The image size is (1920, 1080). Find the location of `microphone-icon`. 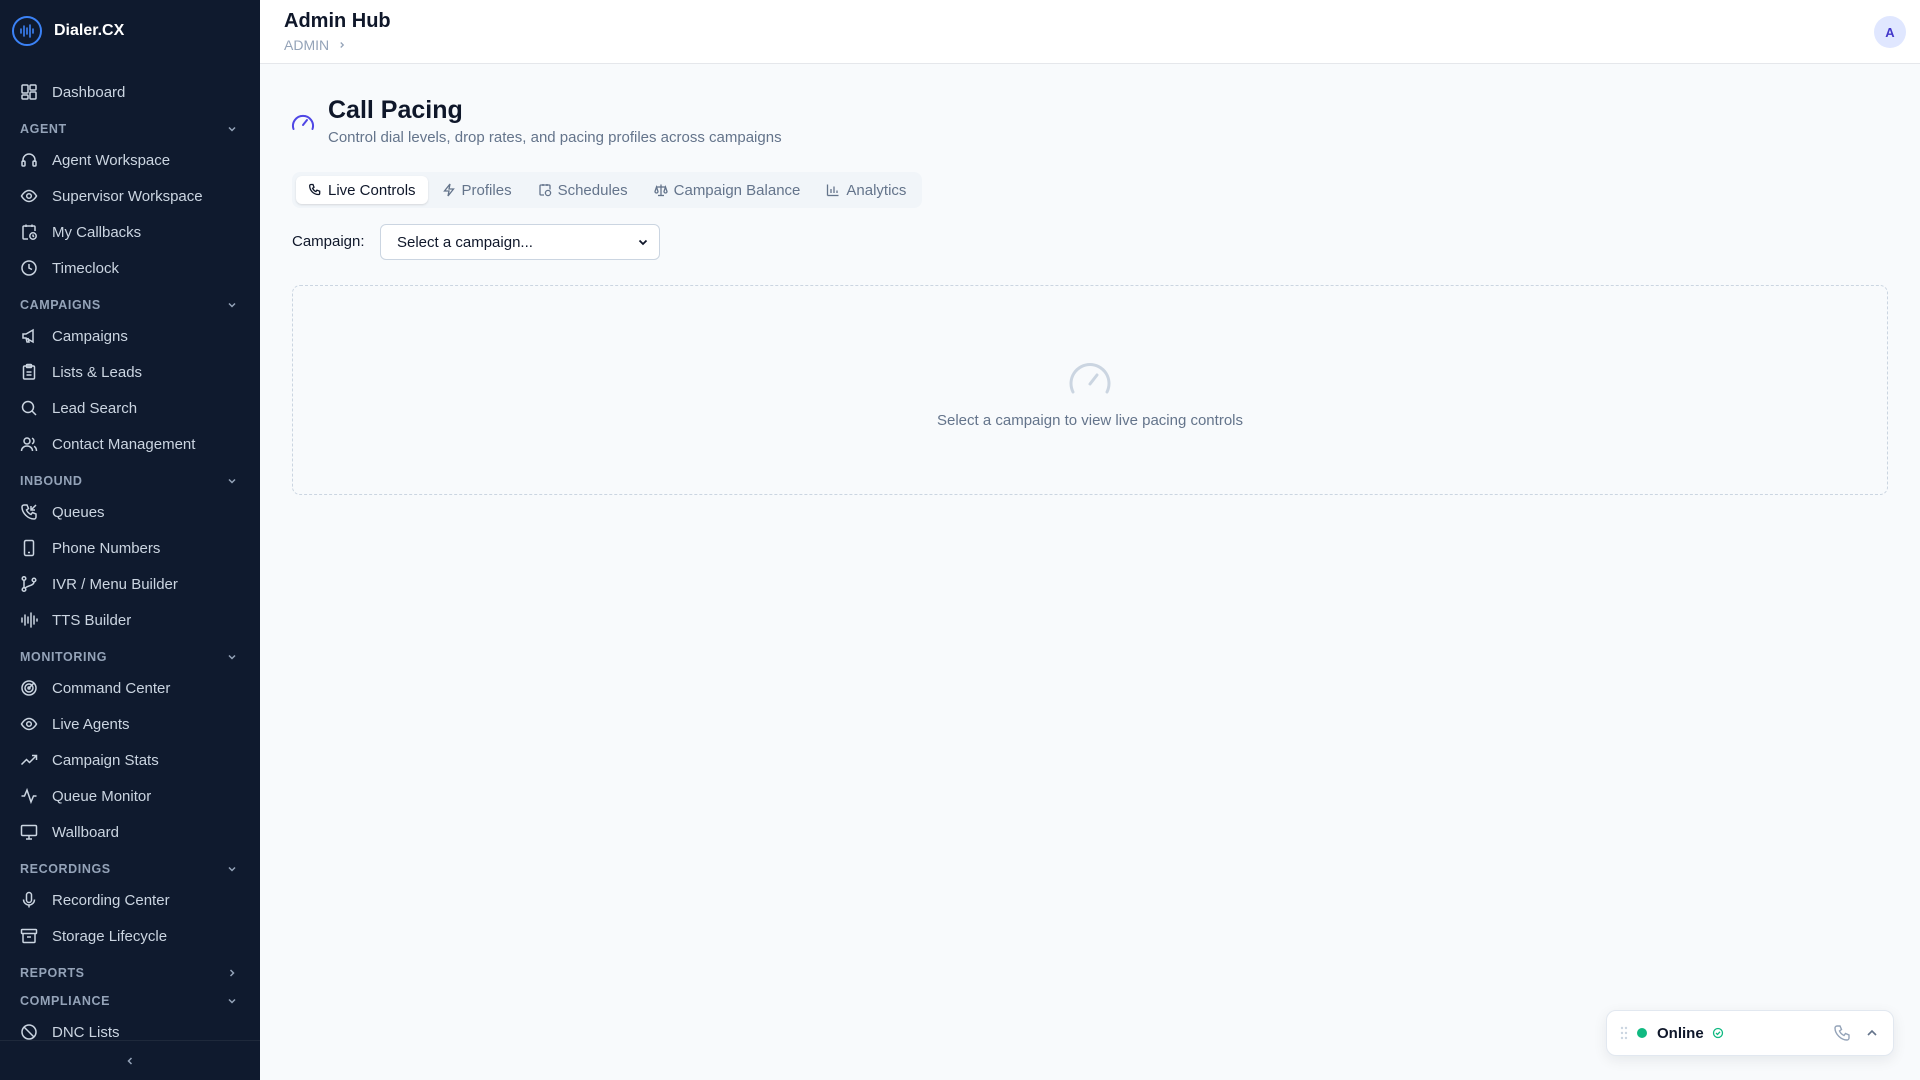

microphone-icon is located at coordinates (29, 899).